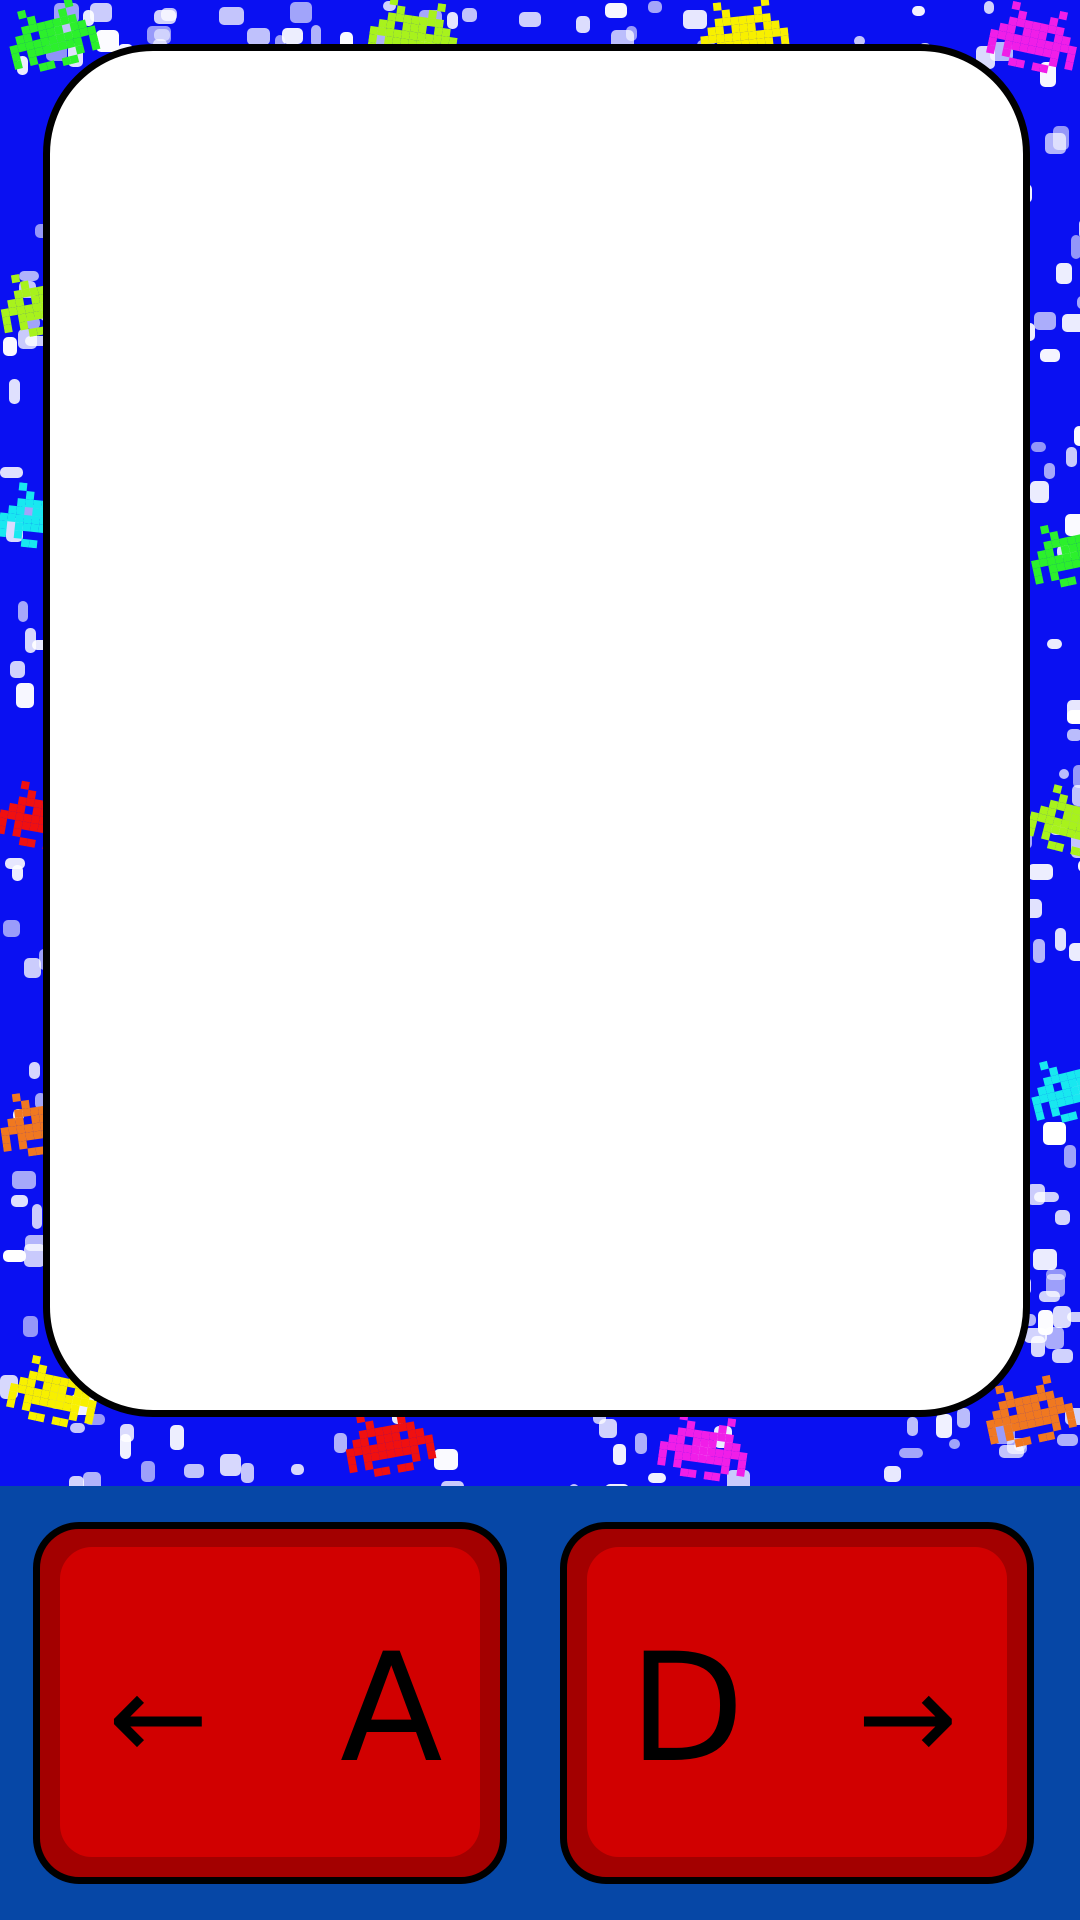 This screenshot has width=1080, height=1920. Describe the element at coordinates (391, 1709) in the screenshot. I see `key-label-a: A` at that location.